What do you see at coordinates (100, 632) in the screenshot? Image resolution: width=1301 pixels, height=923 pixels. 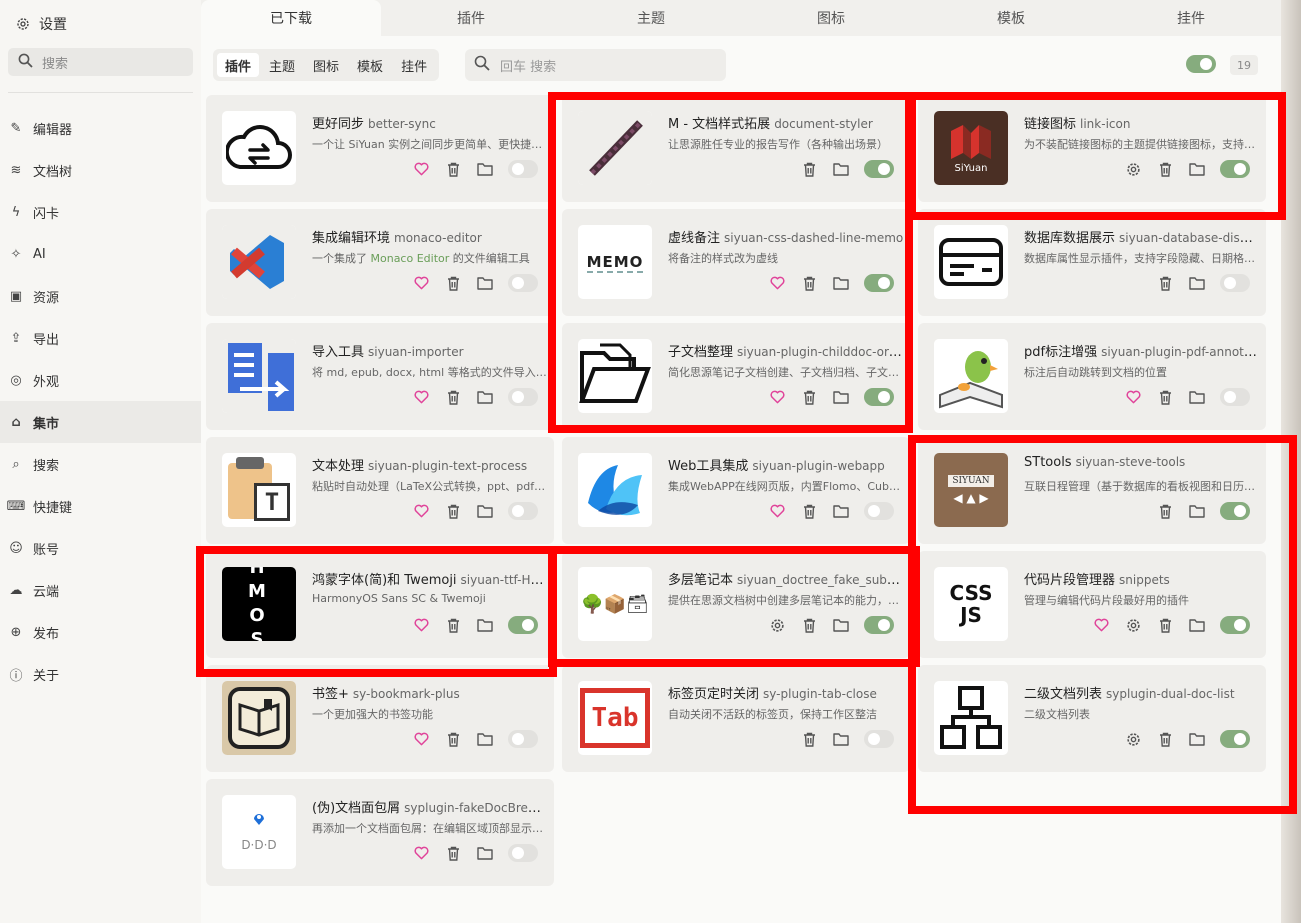 I see `sidebar-item-12: ⊕ 发布` at bounding box center [100, 632].